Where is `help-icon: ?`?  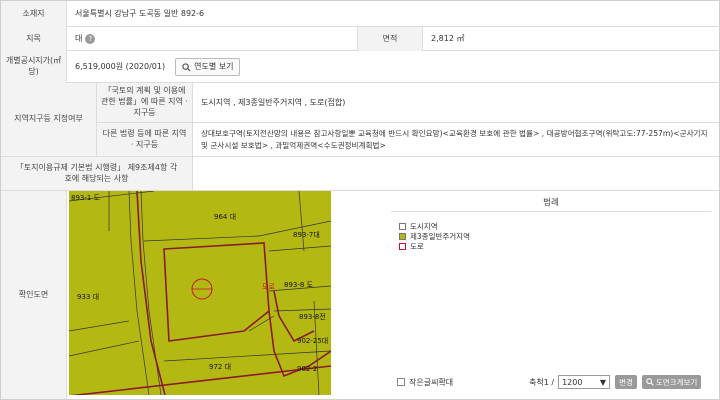 help-icon: ? is located at coordinates (90, 39).